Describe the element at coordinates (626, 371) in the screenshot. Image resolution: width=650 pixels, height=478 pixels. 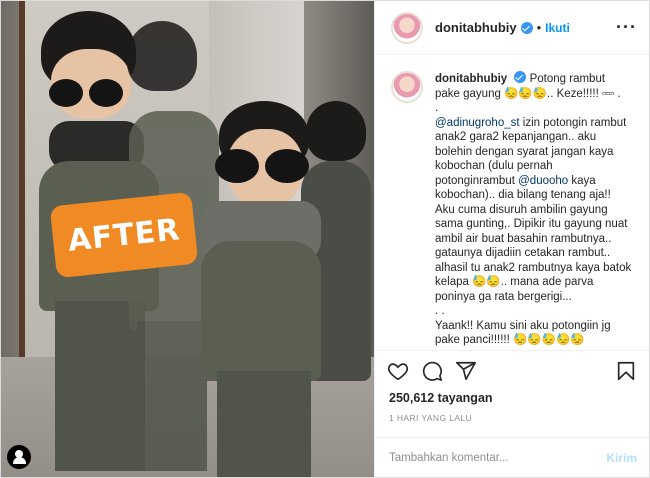
I see `bookmark-icon` at that location.